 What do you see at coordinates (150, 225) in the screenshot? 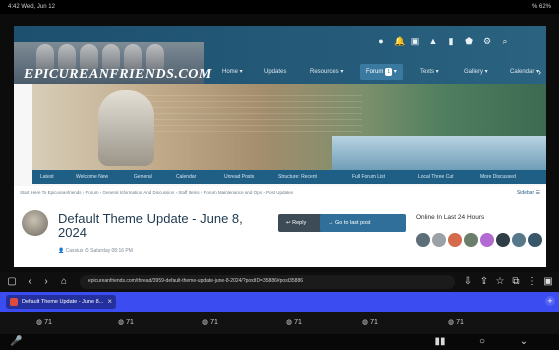
I see `thread-title: Default Theme Update - June 8, 2024` at bounding box center [150, 225].